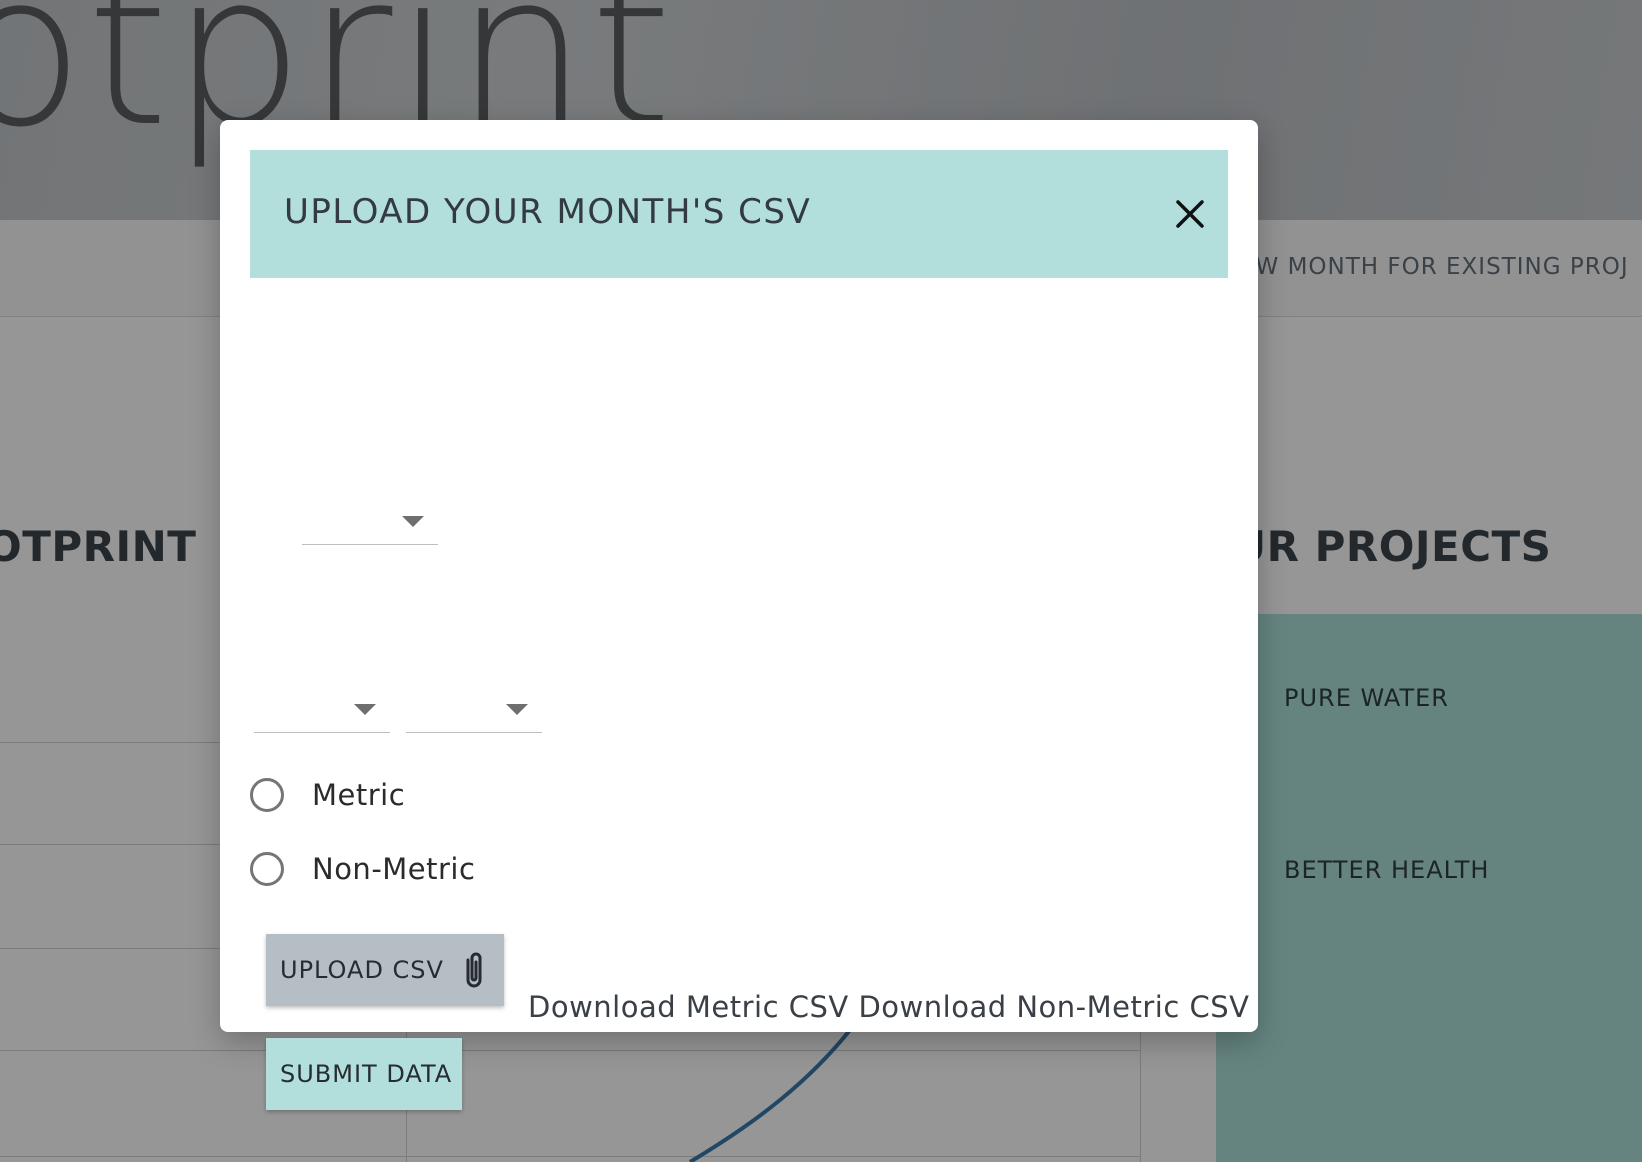 Image resolution: width=1642 pixels, height=1162 pixels. I want to click on submit-data-label: SUBMIT DATA, so click(366, 1074).